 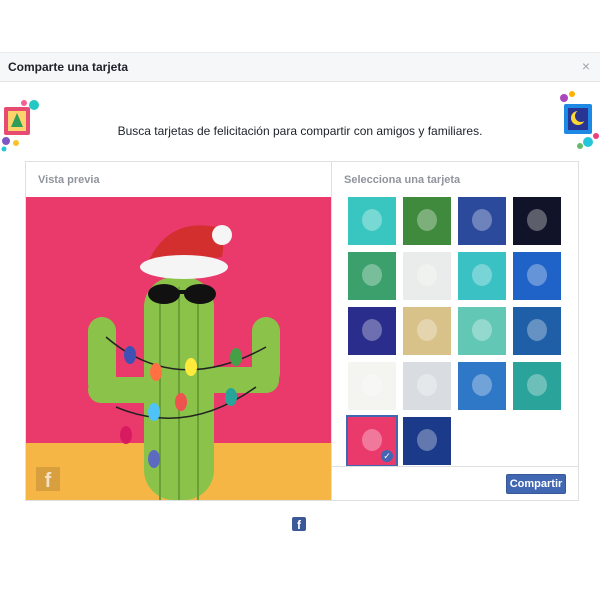 What do you see at coordinates (579, 120) in the screenshot?
I see `ornament-right-decoration` at bounding box center [579, 120].